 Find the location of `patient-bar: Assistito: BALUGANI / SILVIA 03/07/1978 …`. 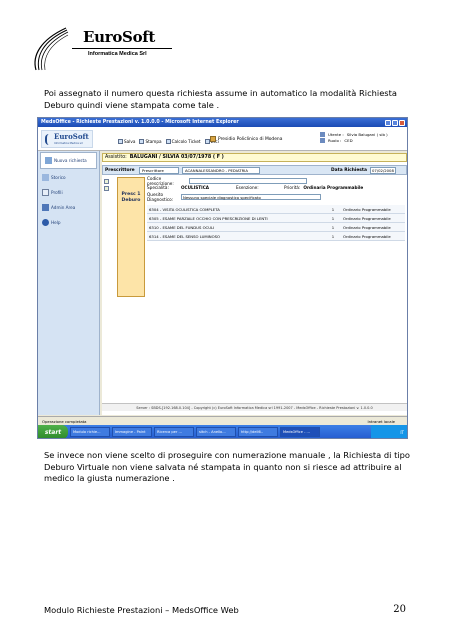

patient-bar: Assistito: BALUGANI / SILVIA 03/07/1978 … is located at coordinates (254, 157).